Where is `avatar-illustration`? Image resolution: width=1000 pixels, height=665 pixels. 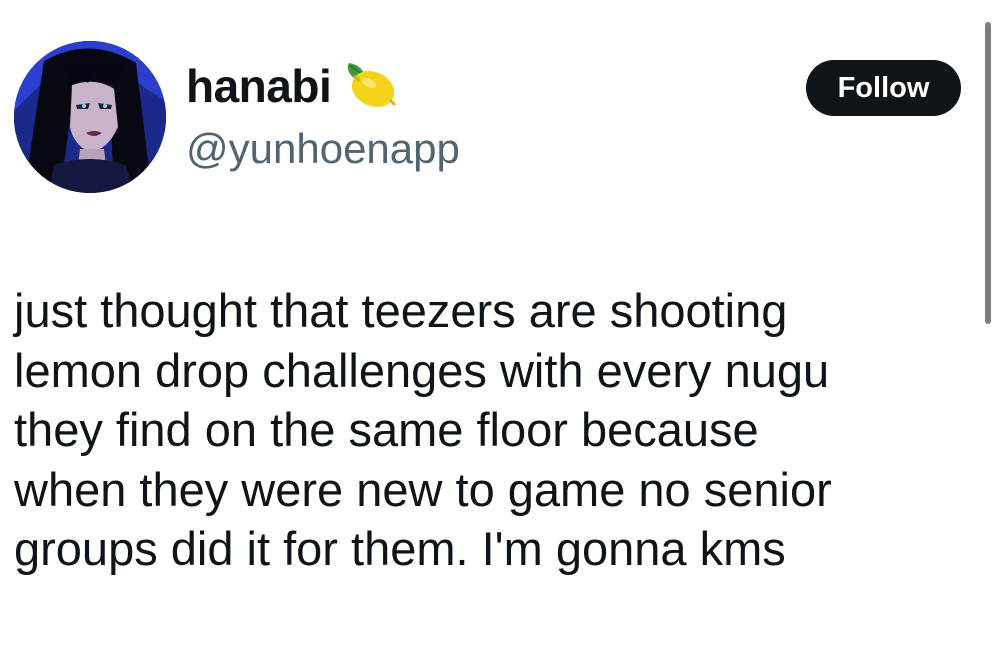
avatar-illustration is located at coordinates (90, 117).